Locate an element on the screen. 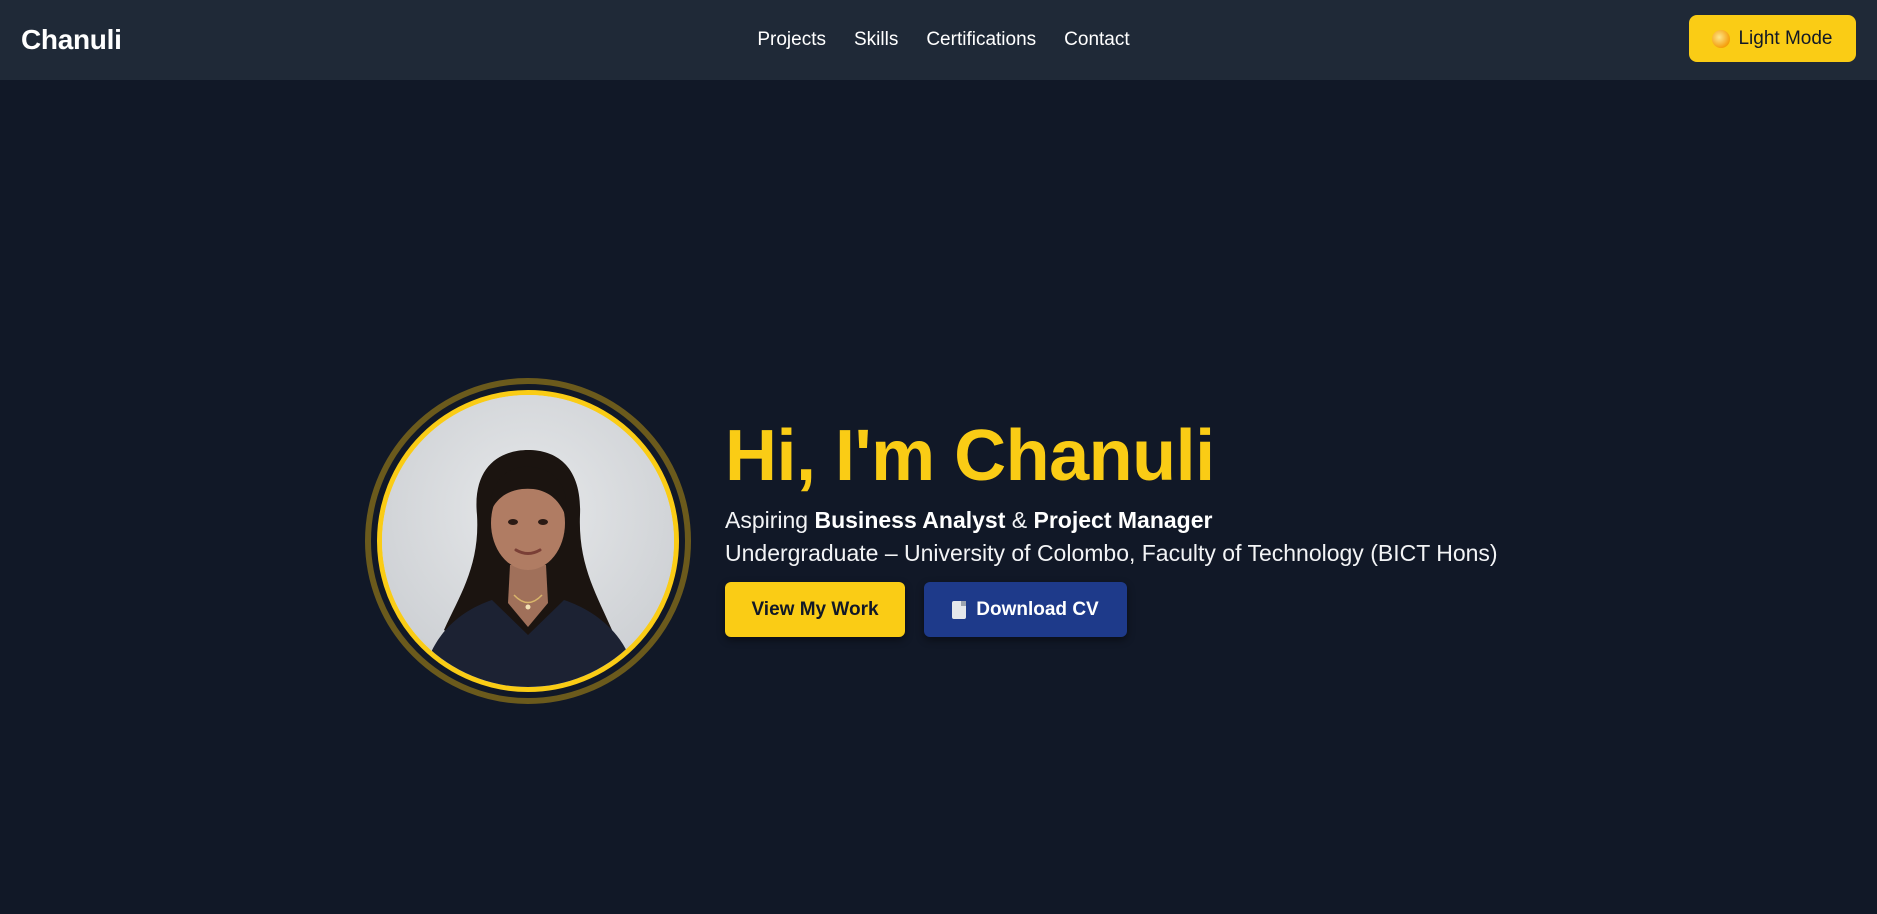  download-cv-label: Download CV is located at coordinates (1037, 609).